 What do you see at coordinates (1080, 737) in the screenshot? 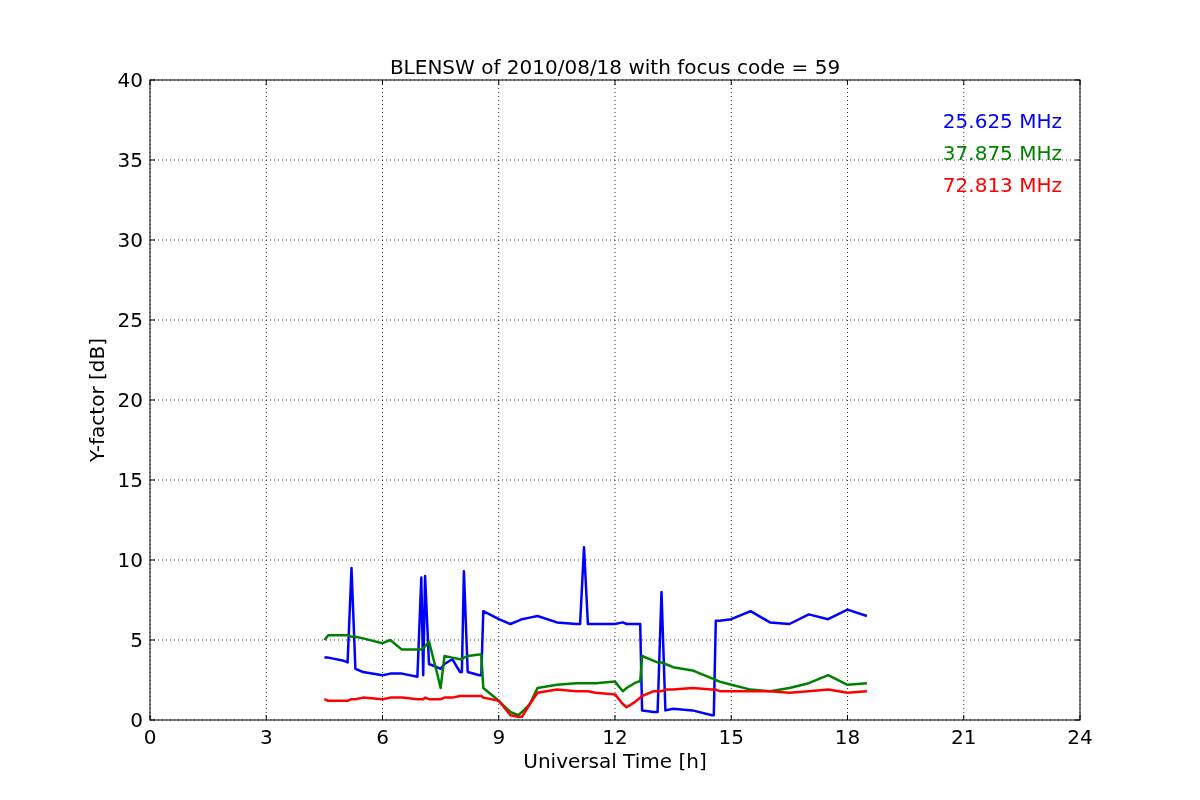
I see `x-tick-label: 24` at bounding box center [1080, 737].